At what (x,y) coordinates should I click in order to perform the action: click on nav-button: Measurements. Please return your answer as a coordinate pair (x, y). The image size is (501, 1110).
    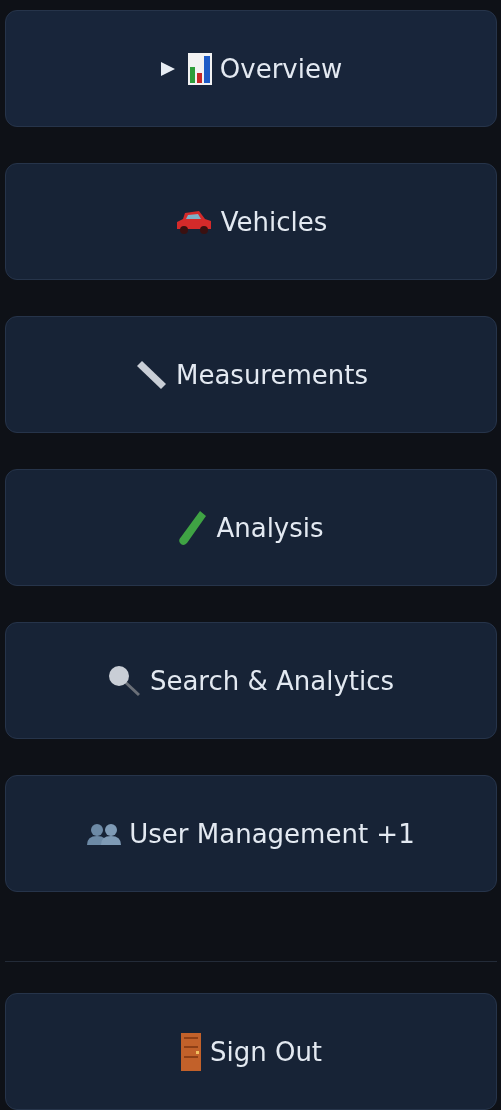
    Looking at the image, I should click on (251, 374).